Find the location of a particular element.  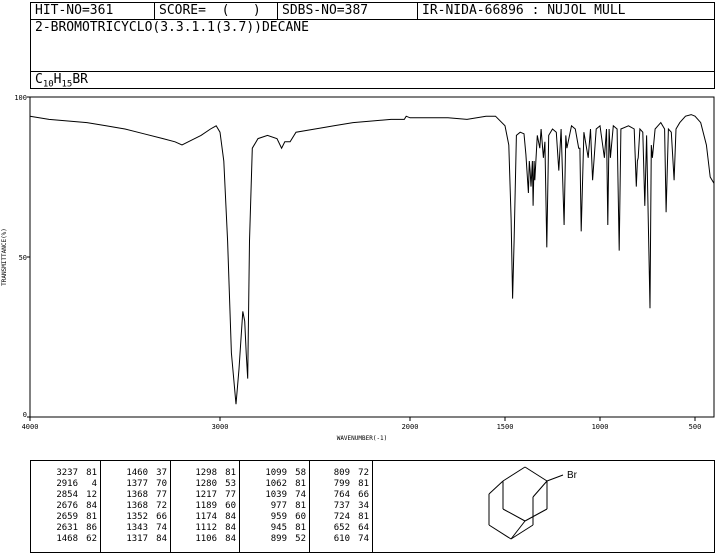

peak-row: 1217 77 is located at coordinates (205, 495).